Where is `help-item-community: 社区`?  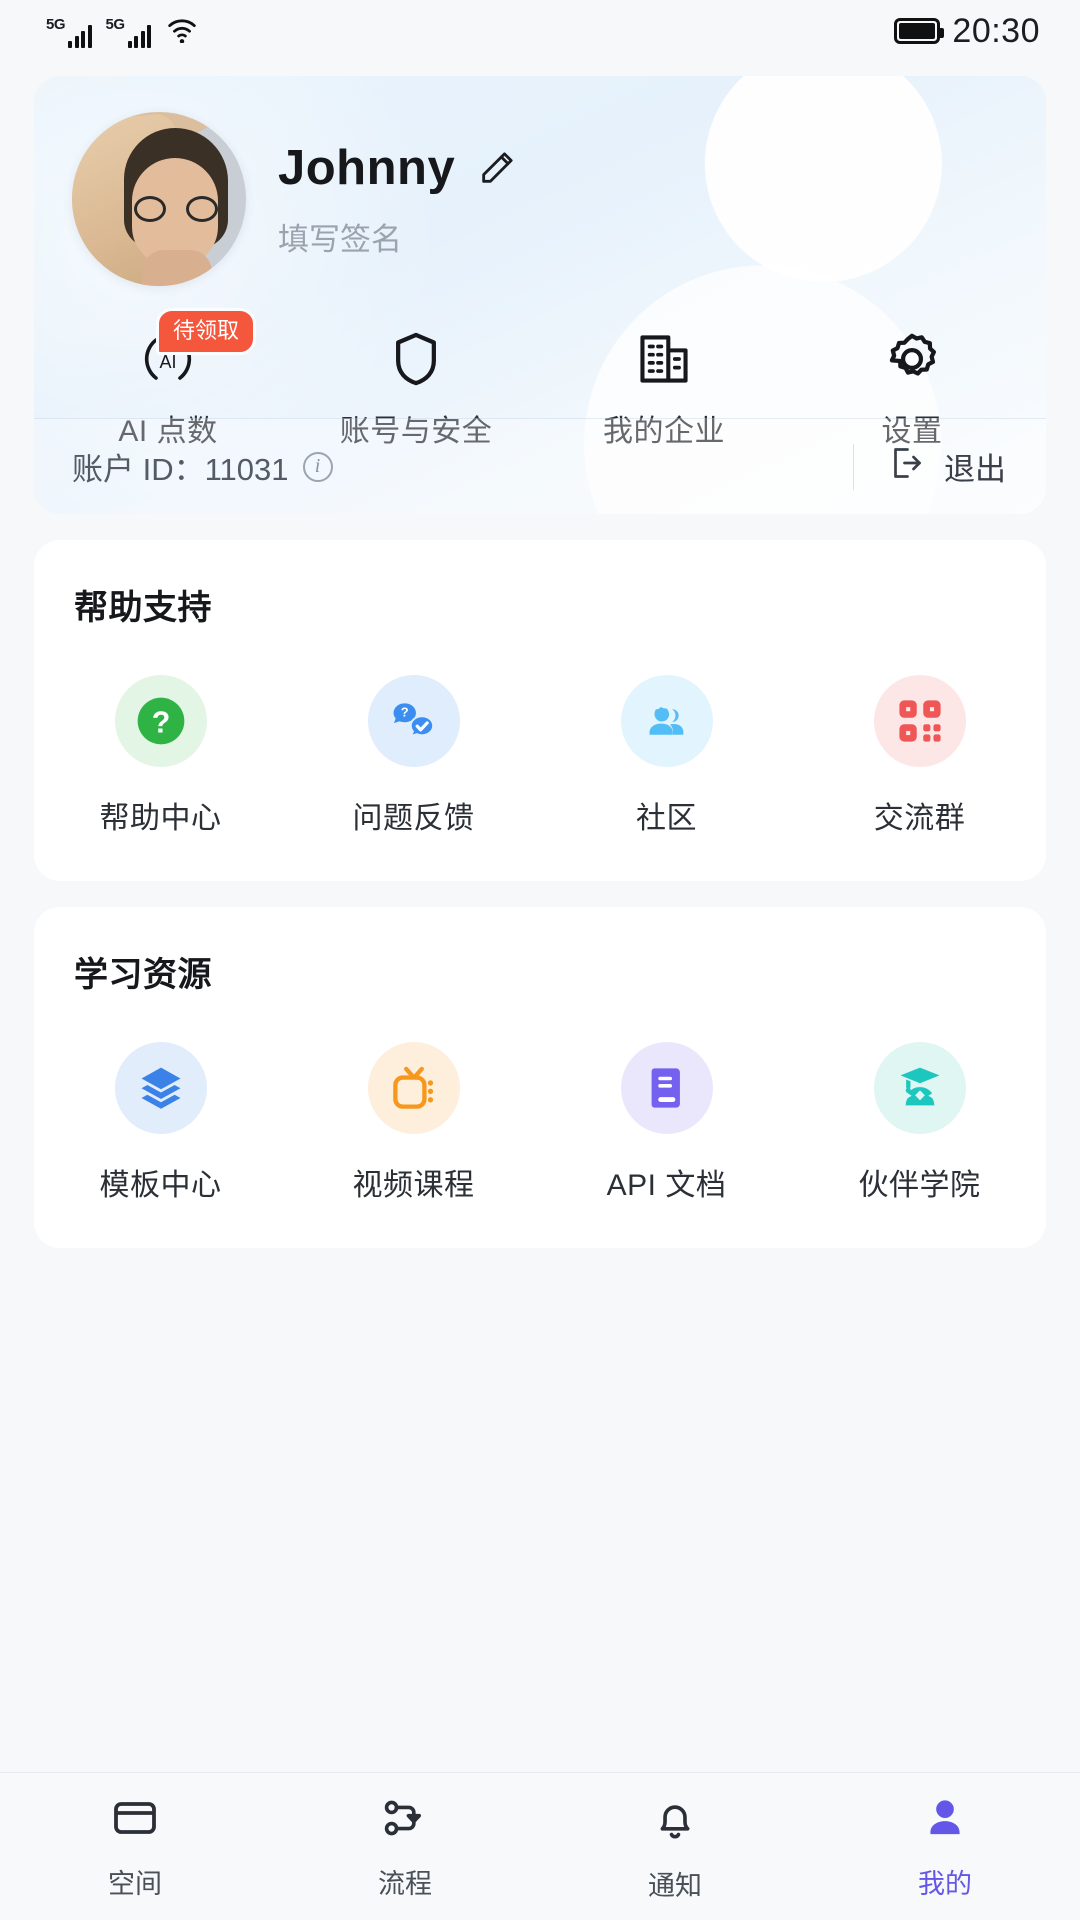 help-item-community: 社区 is located at coordinates (666, 756).